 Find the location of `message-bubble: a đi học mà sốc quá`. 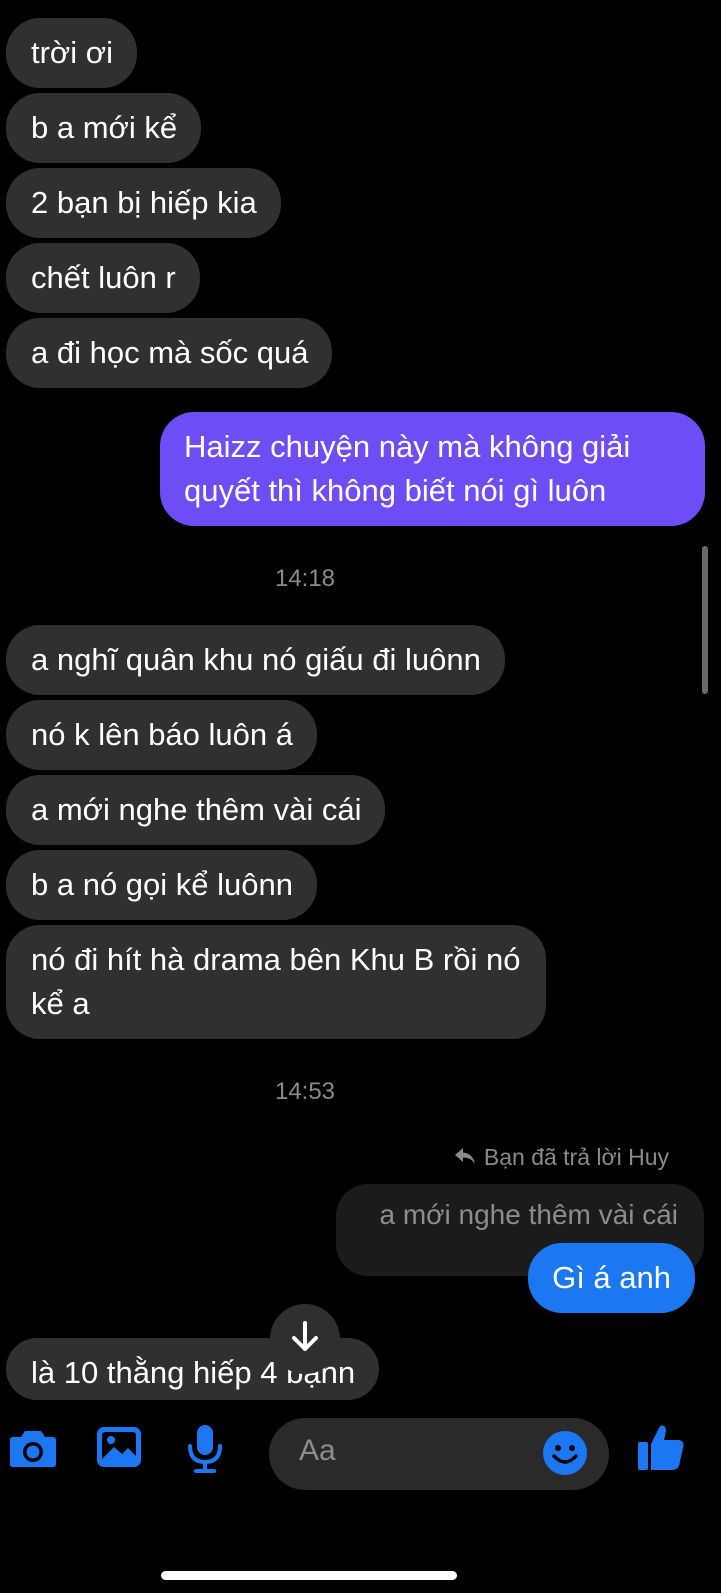

message-bubble: a đi học mà sốc quá is located at coordinates (169, 353).